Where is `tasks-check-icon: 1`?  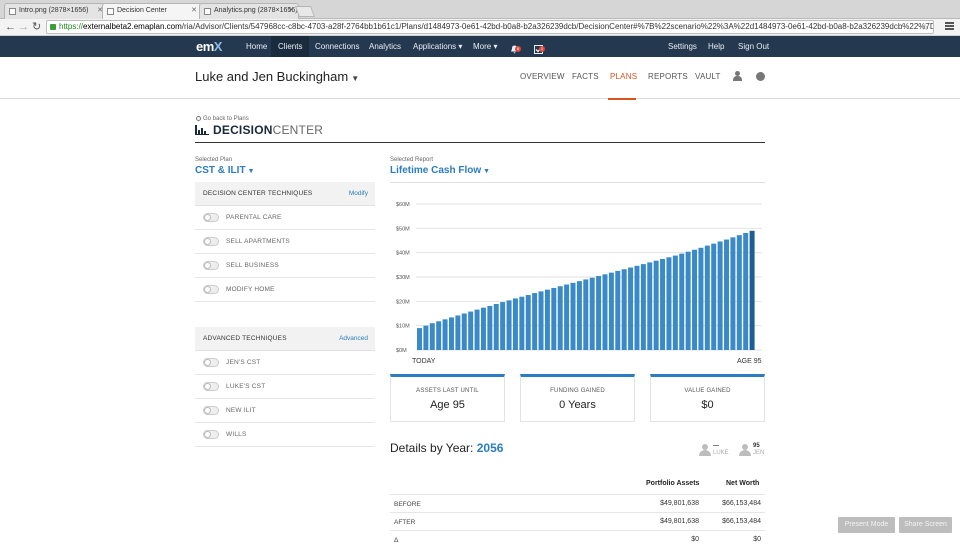 tasks-check-icon: 1 is located at coordinates (539, 47).